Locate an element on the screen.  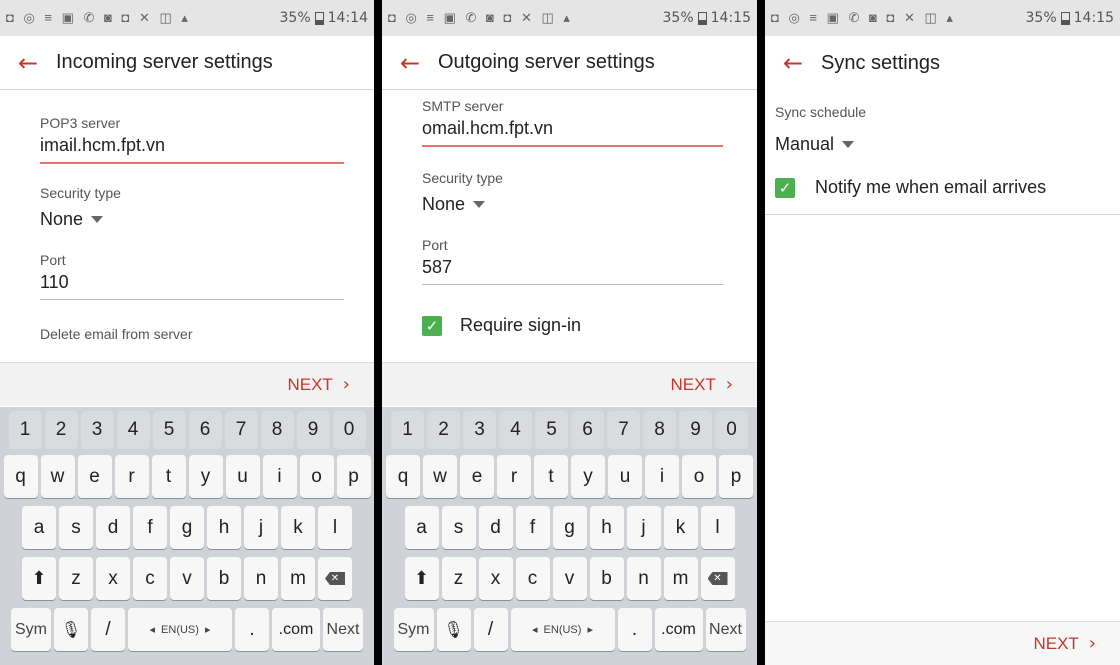
key: 9 is located at coordinates (695, 430).